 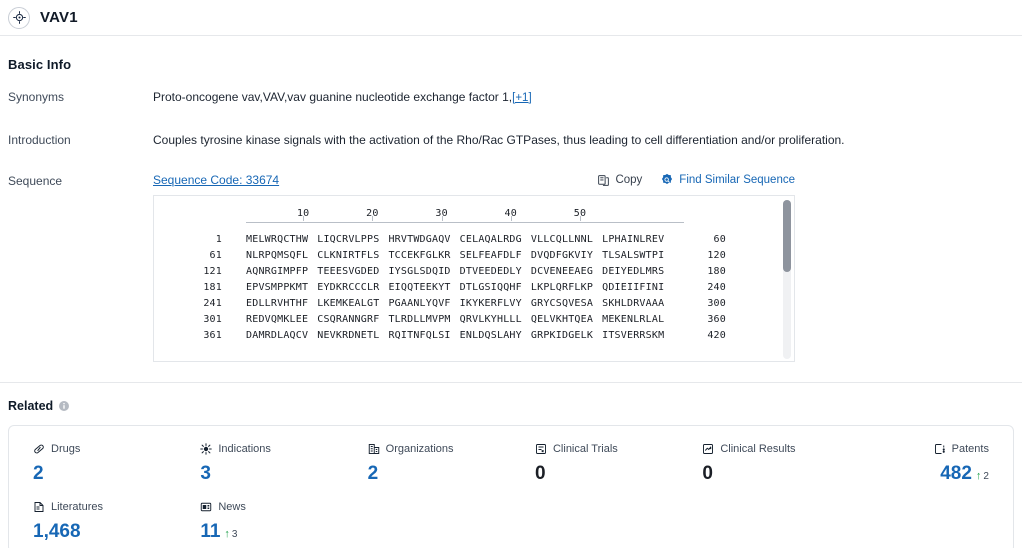 I want to click on stat-label: Indications, so click(x=244, y=449).